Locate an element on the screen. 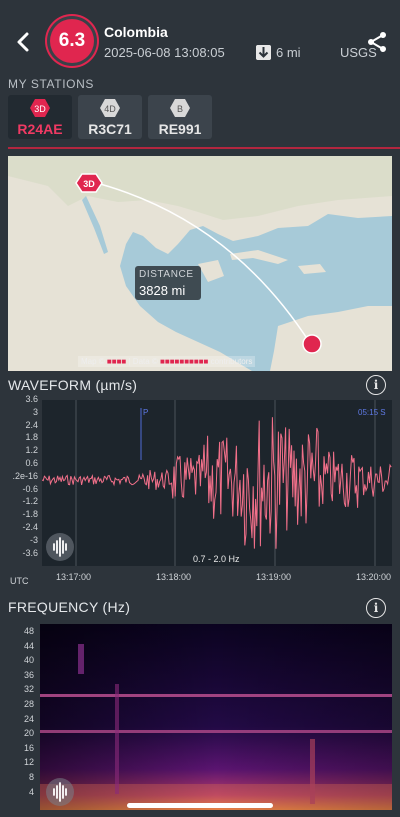 This screenshot has width=400, height=817. station-name: RE991 is located at coordinates (180, 129).